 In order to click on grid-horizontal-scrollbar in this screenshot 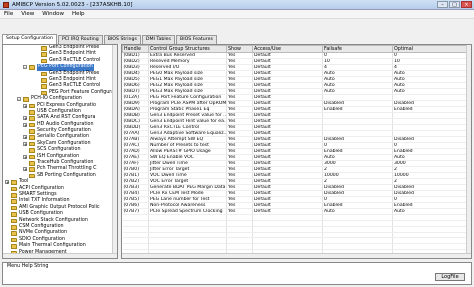, I will do `click(296, 255)`.